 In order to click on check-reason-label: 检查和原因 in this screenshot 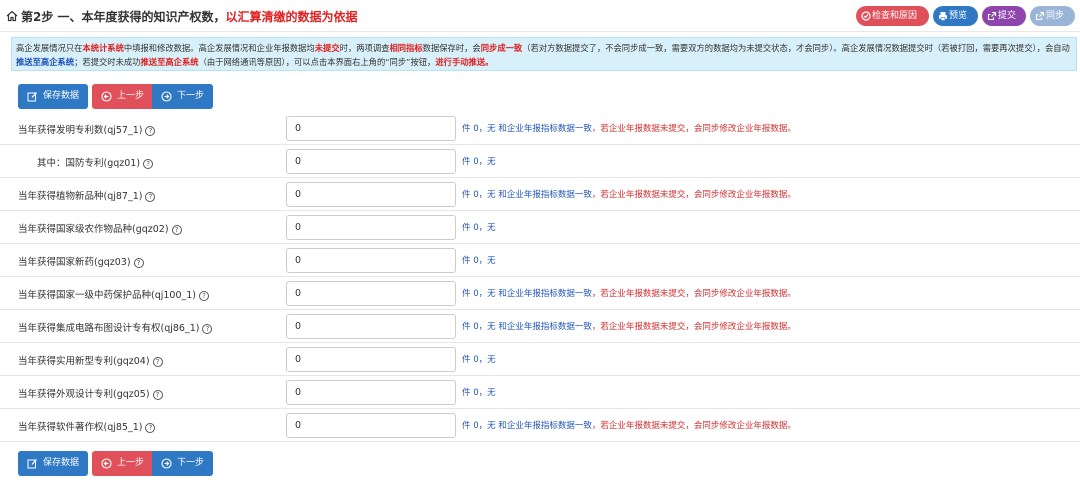, I will do `click(895, 16)`.